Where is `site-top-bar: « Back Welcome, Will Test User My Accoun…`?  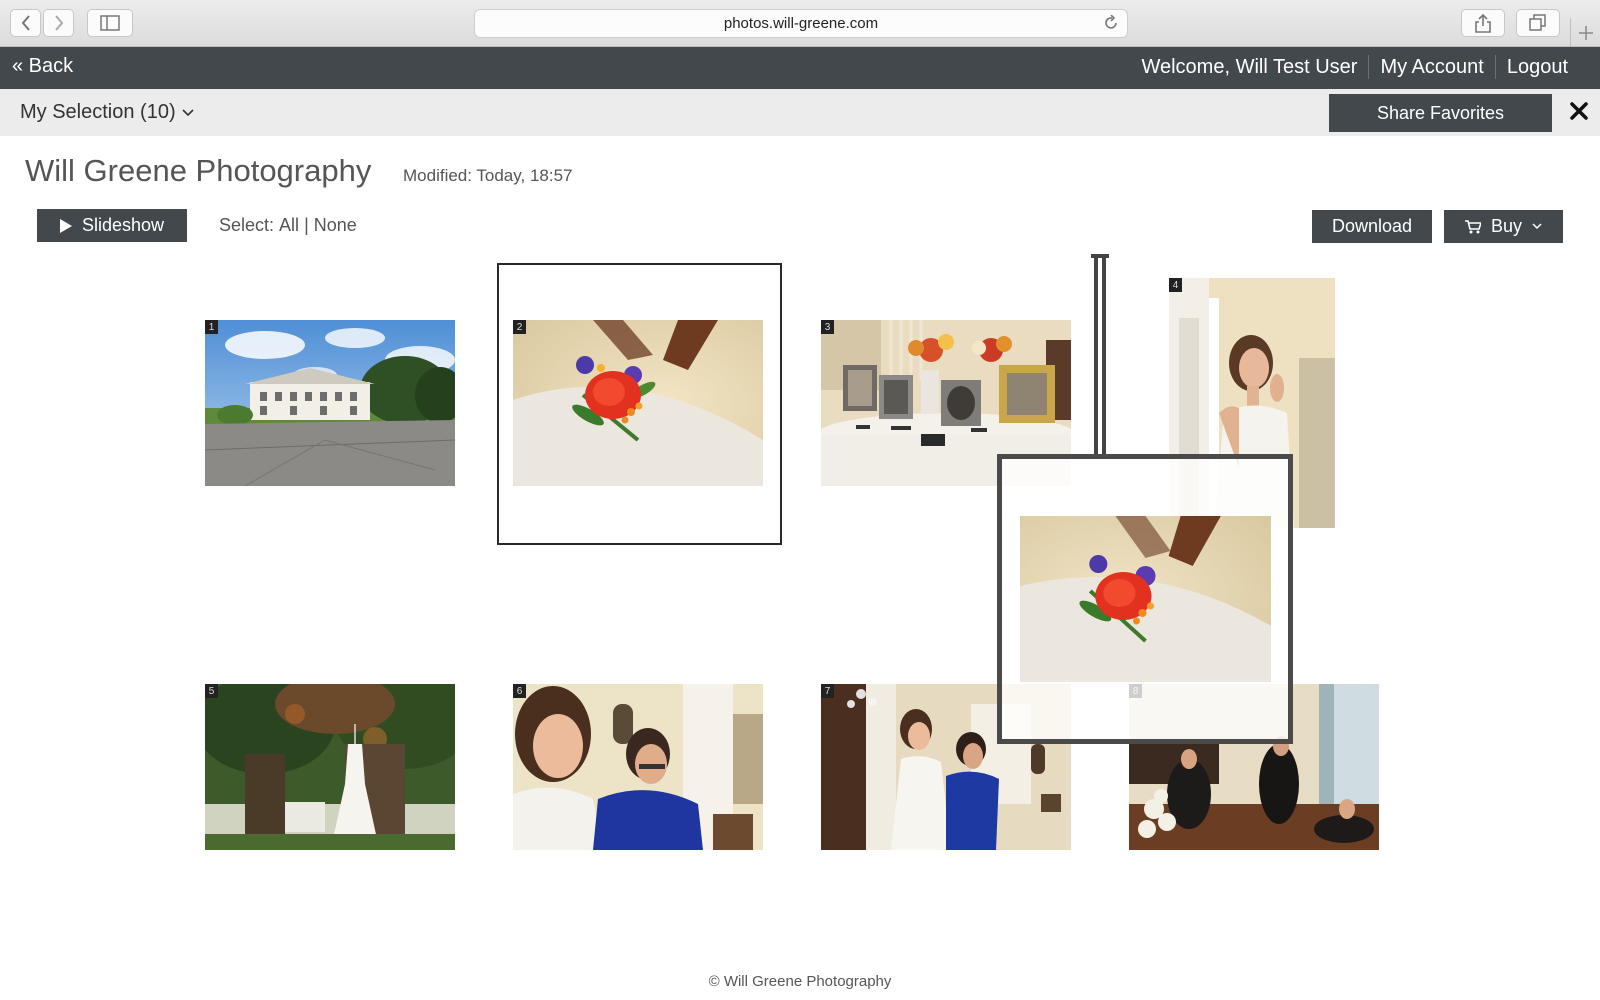 site-top-bar: « Back Welcome, Will Test User My Accoun… is located at coordinates (800, 68).